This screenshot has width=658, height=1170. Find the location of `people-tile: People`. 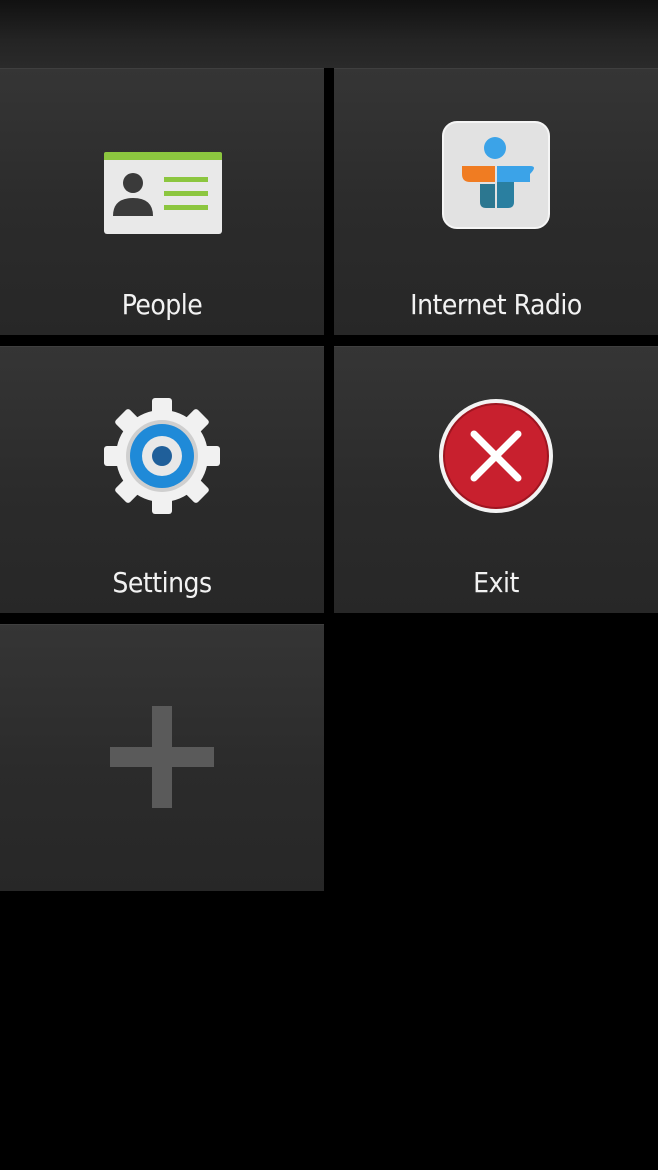

people-tile: People is located at coordinates (162, 201).